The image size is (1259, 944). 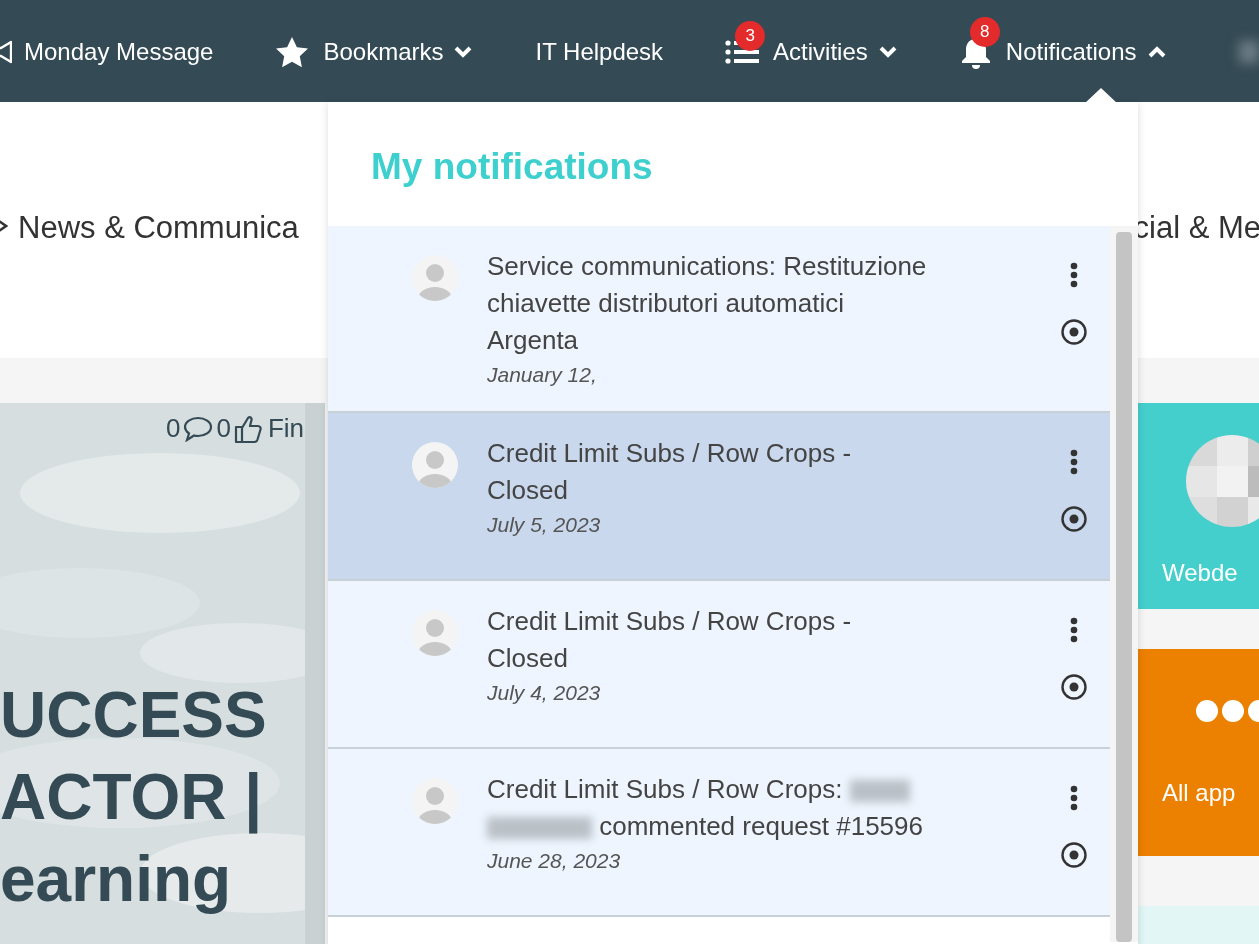 What do you see at coordinates (116, 879) in the screenshot?
I see `hero-title-line: earning` at bounding box center [116, 879].